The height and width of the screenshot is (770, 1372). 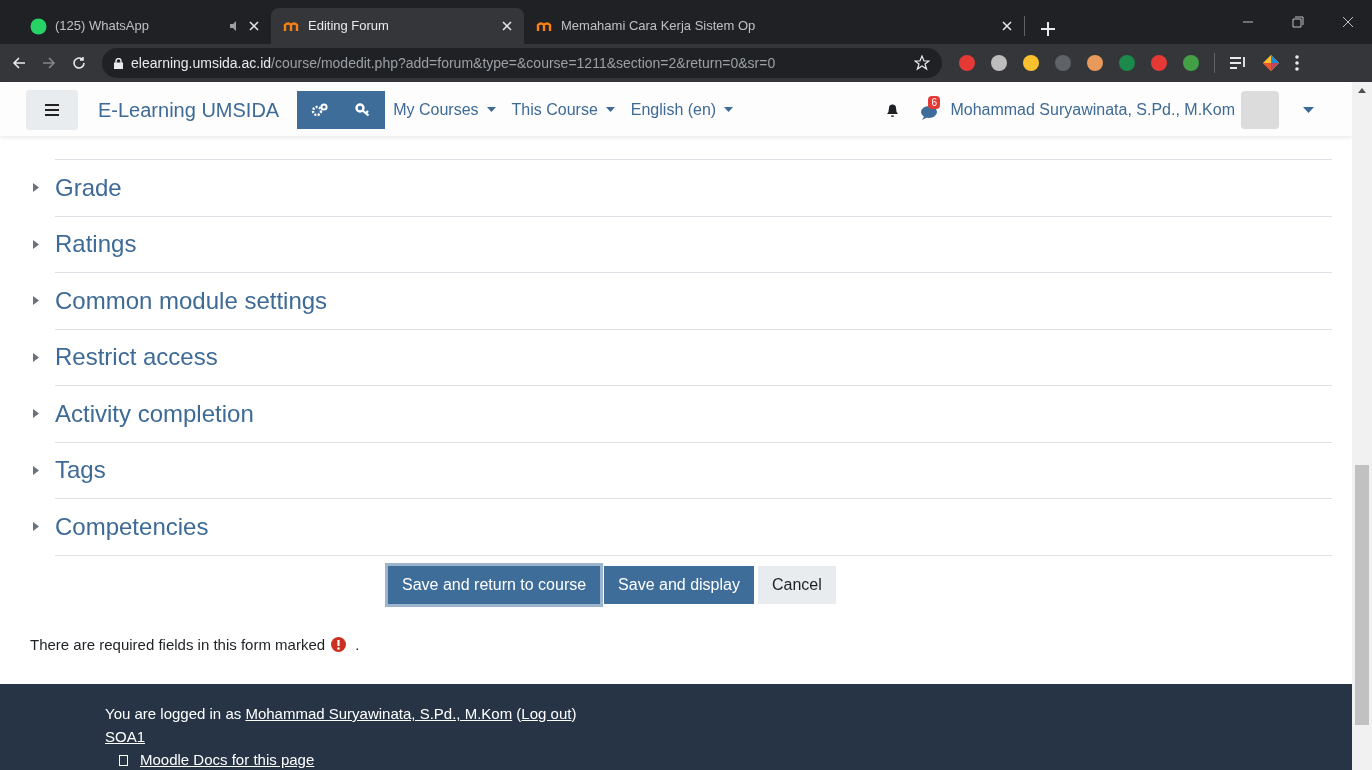 What do you see at coordinates (659, 26) in the screenshot?
I see `tab-title: Memahami Cara Kerja Sistem Op` at bounding box center [659, 26].